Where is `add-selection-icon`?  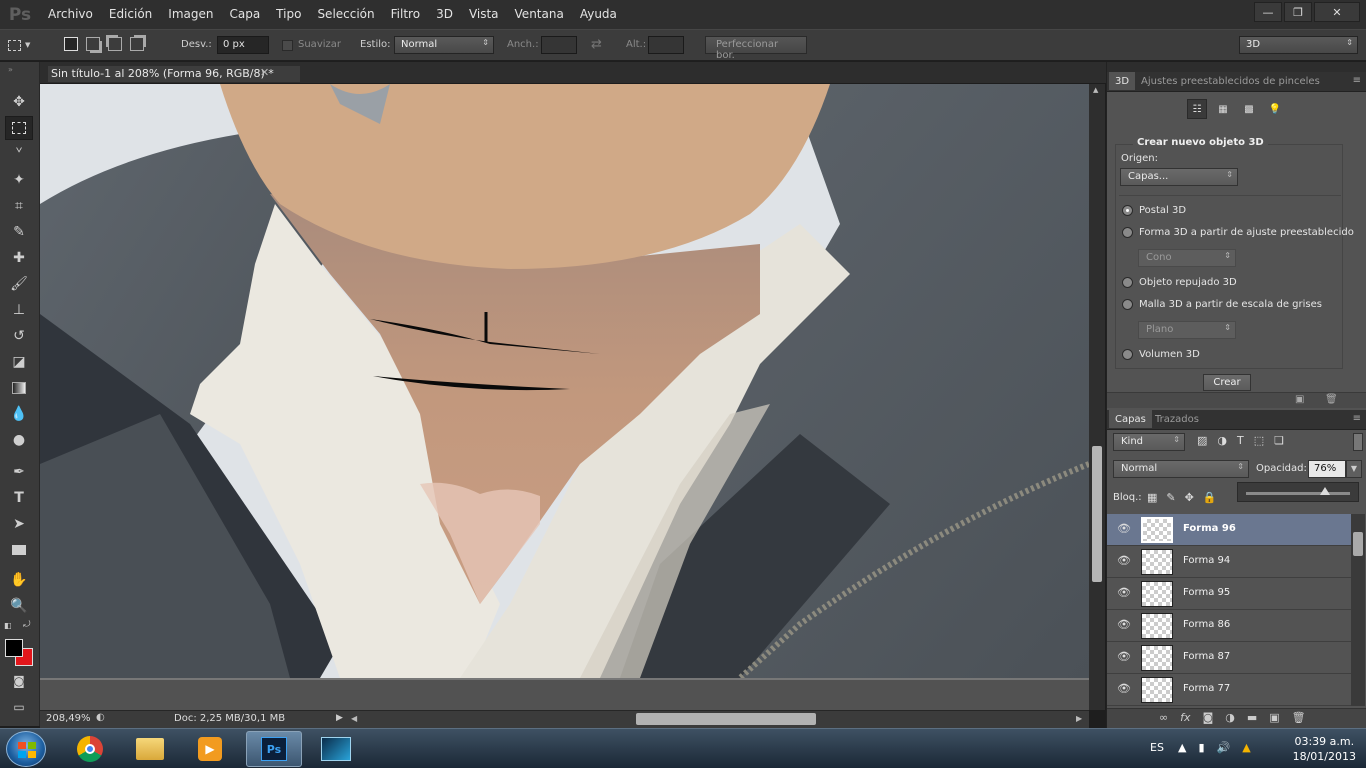
add-selection-icon is located at coordinates (93, 44).